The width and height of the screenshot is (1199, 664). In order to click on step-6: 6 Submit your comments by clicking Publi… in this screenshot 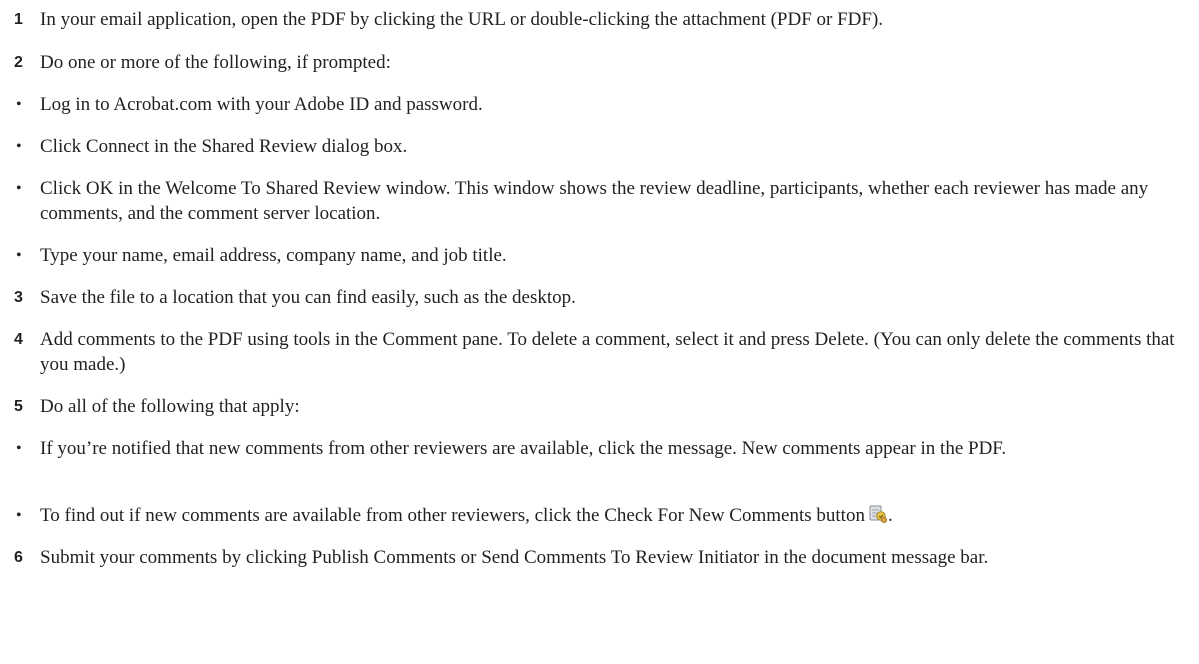, I will do `click(601, 557)`.